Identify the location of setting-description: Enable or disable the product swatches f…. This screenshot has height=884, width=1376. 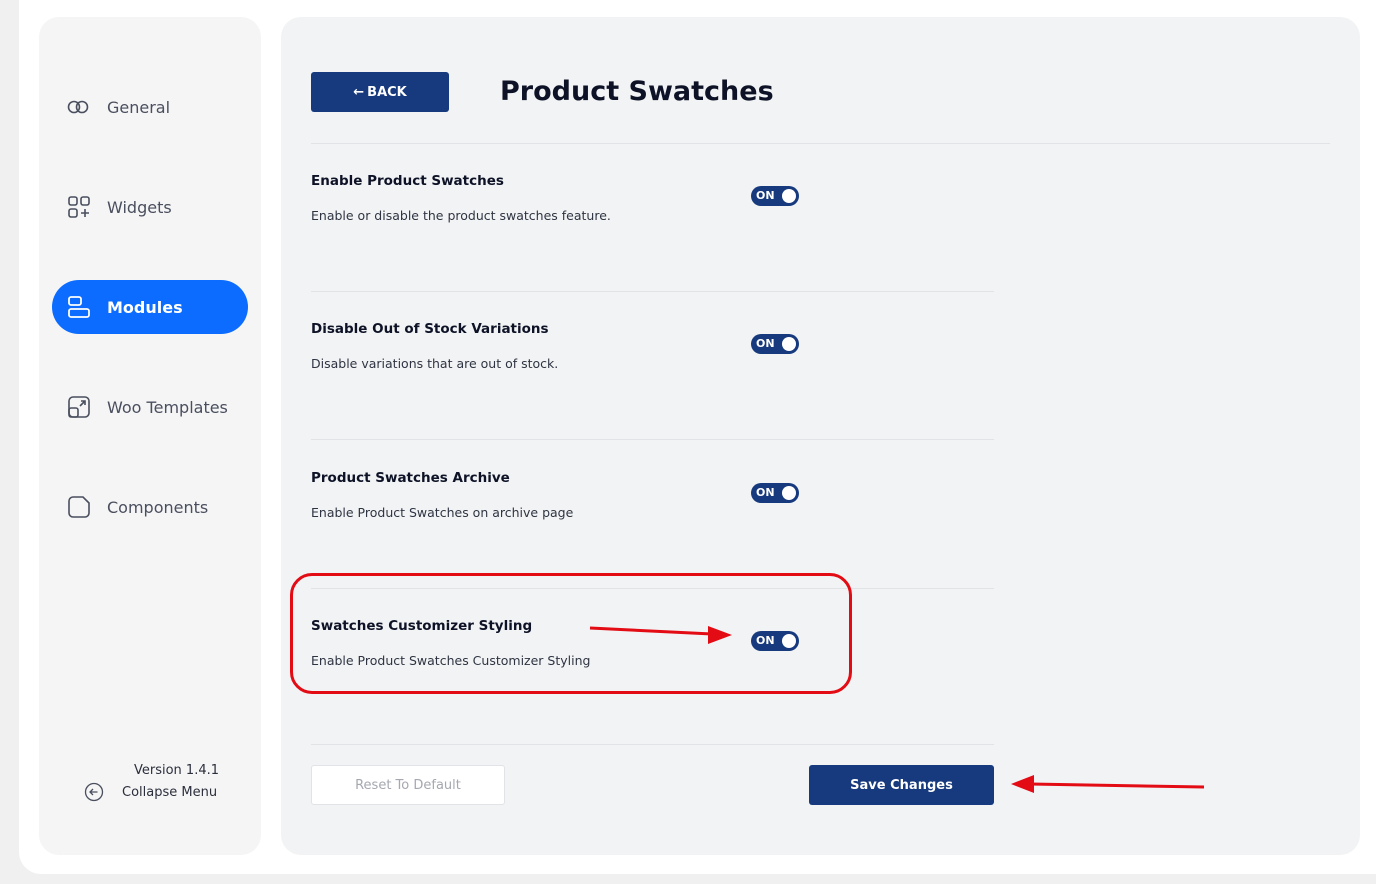
(461, 215).